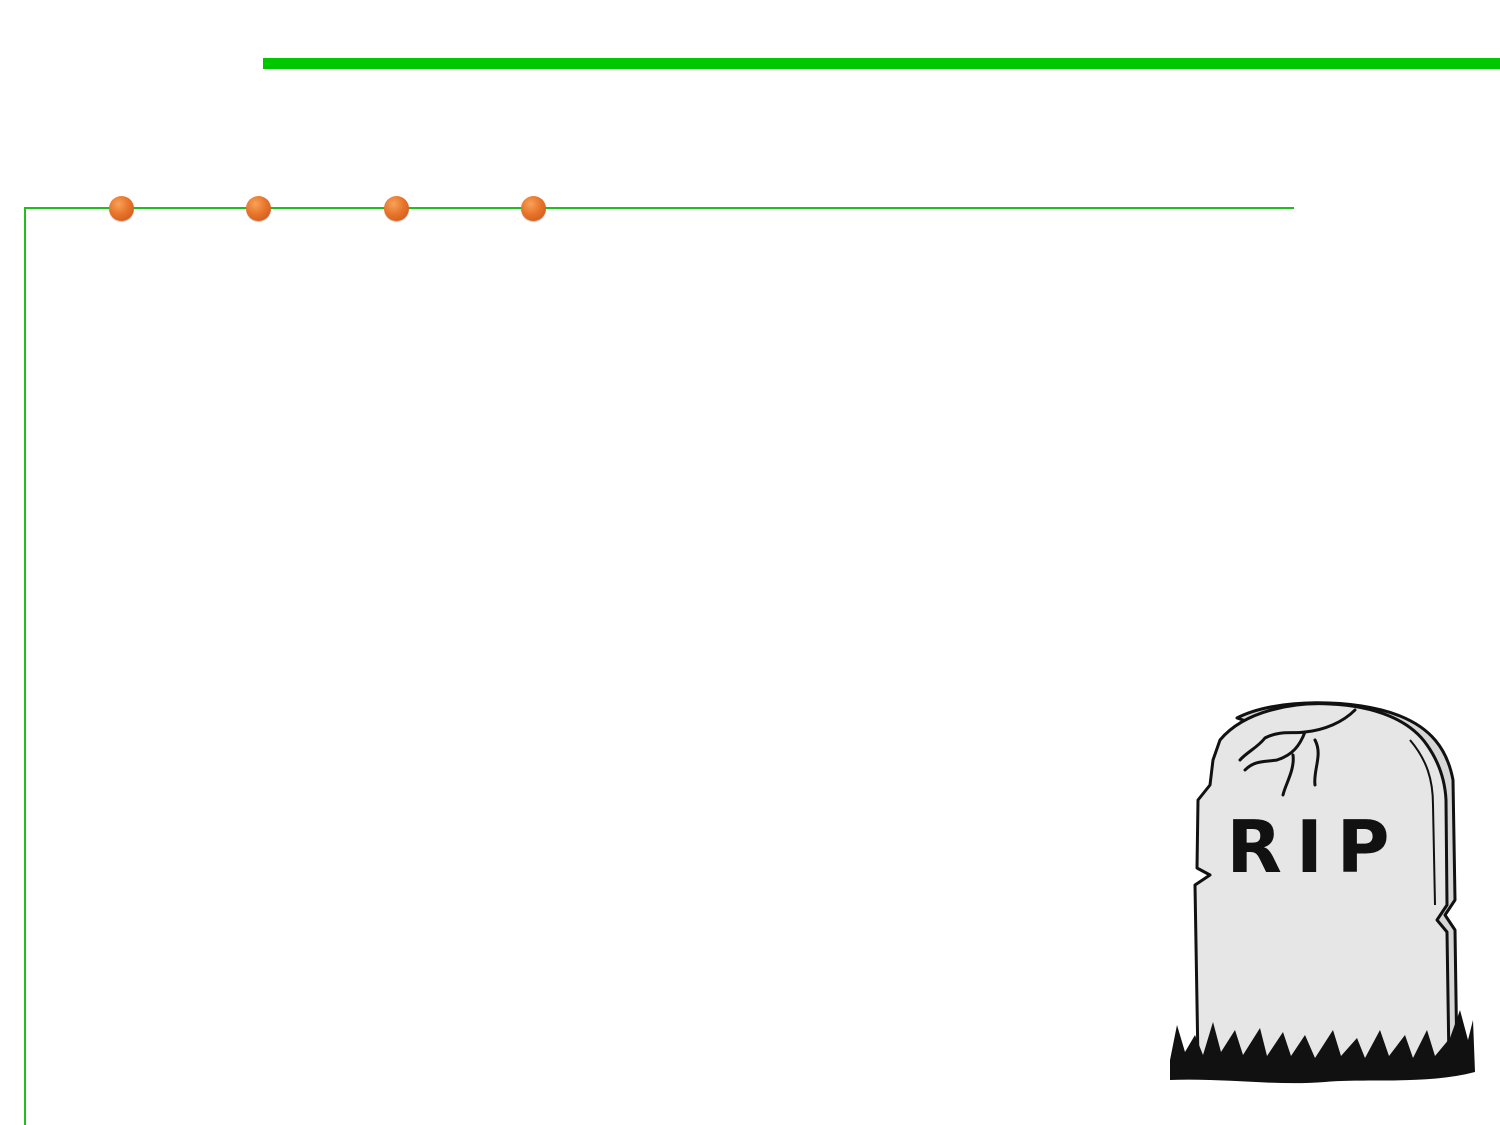 This screenshot has height=1125, width=1500. Describe the element at coordinates (1322, 892) in the screenshot. I see `tombstone-icon: RIP` at that location.